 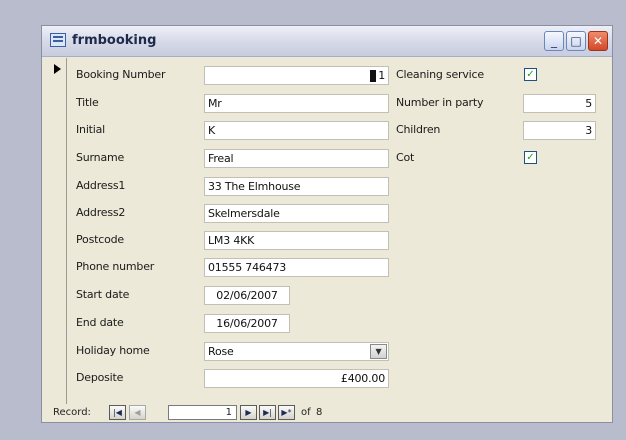 What do you see at coordinates (559, 103) in the screenshot?
I see `number-in-party-field: 5` at bounding box center [559, 103].